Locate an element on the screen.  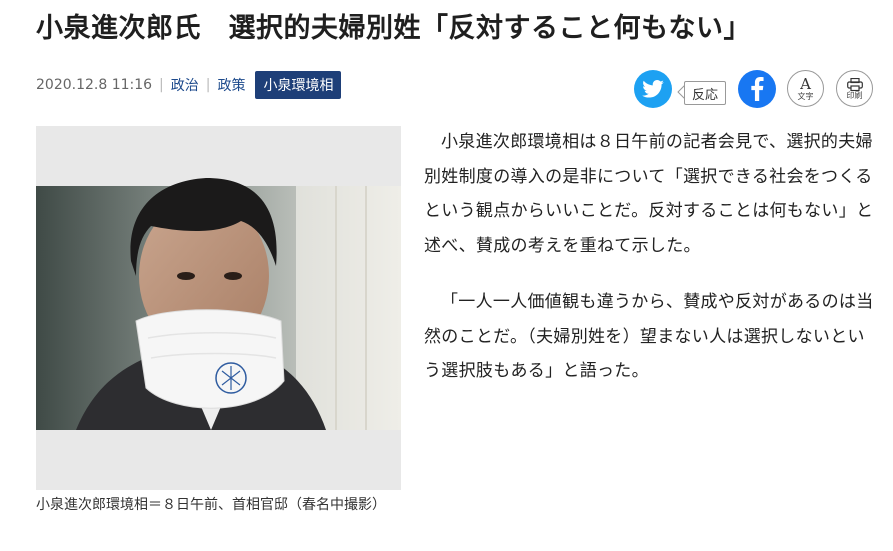
article-headline: 小泉進次郎氏 選択的夫婦別姓「反対すること何もない」 is located at coordinates (393, 28).